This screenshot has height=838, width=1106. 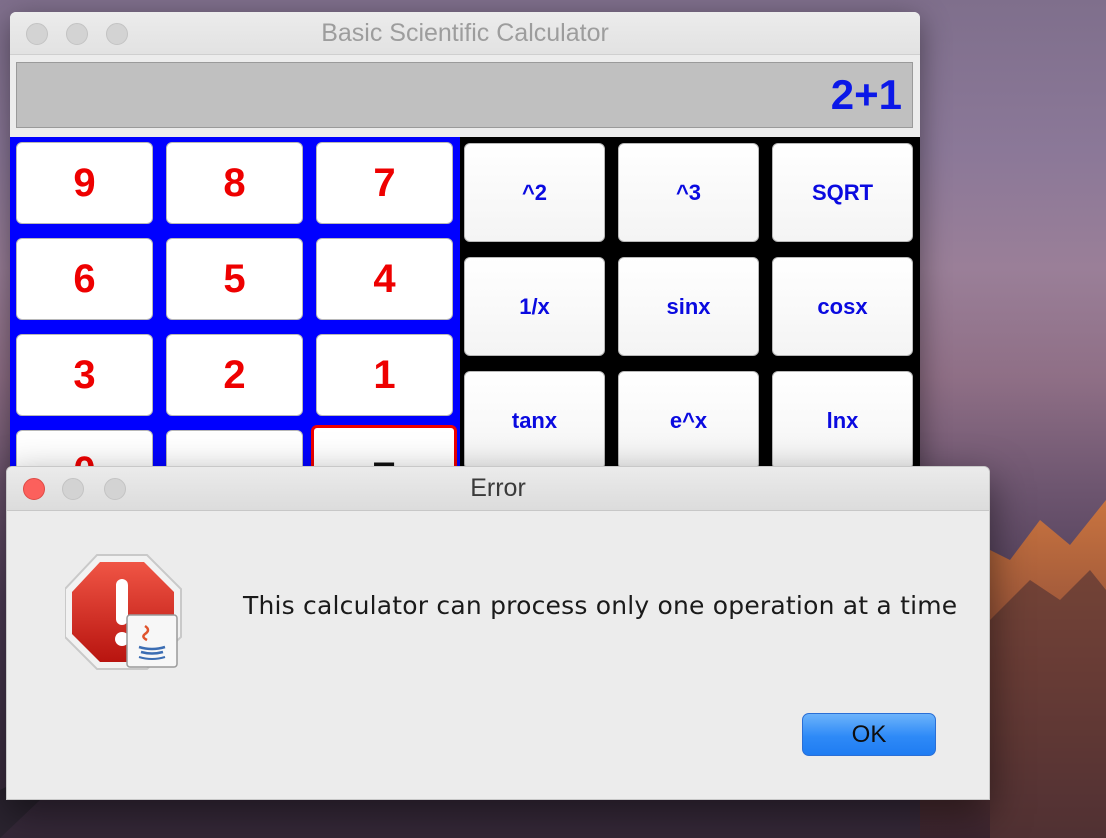 I want to click on zoom-button, so click(x=115, y=489).